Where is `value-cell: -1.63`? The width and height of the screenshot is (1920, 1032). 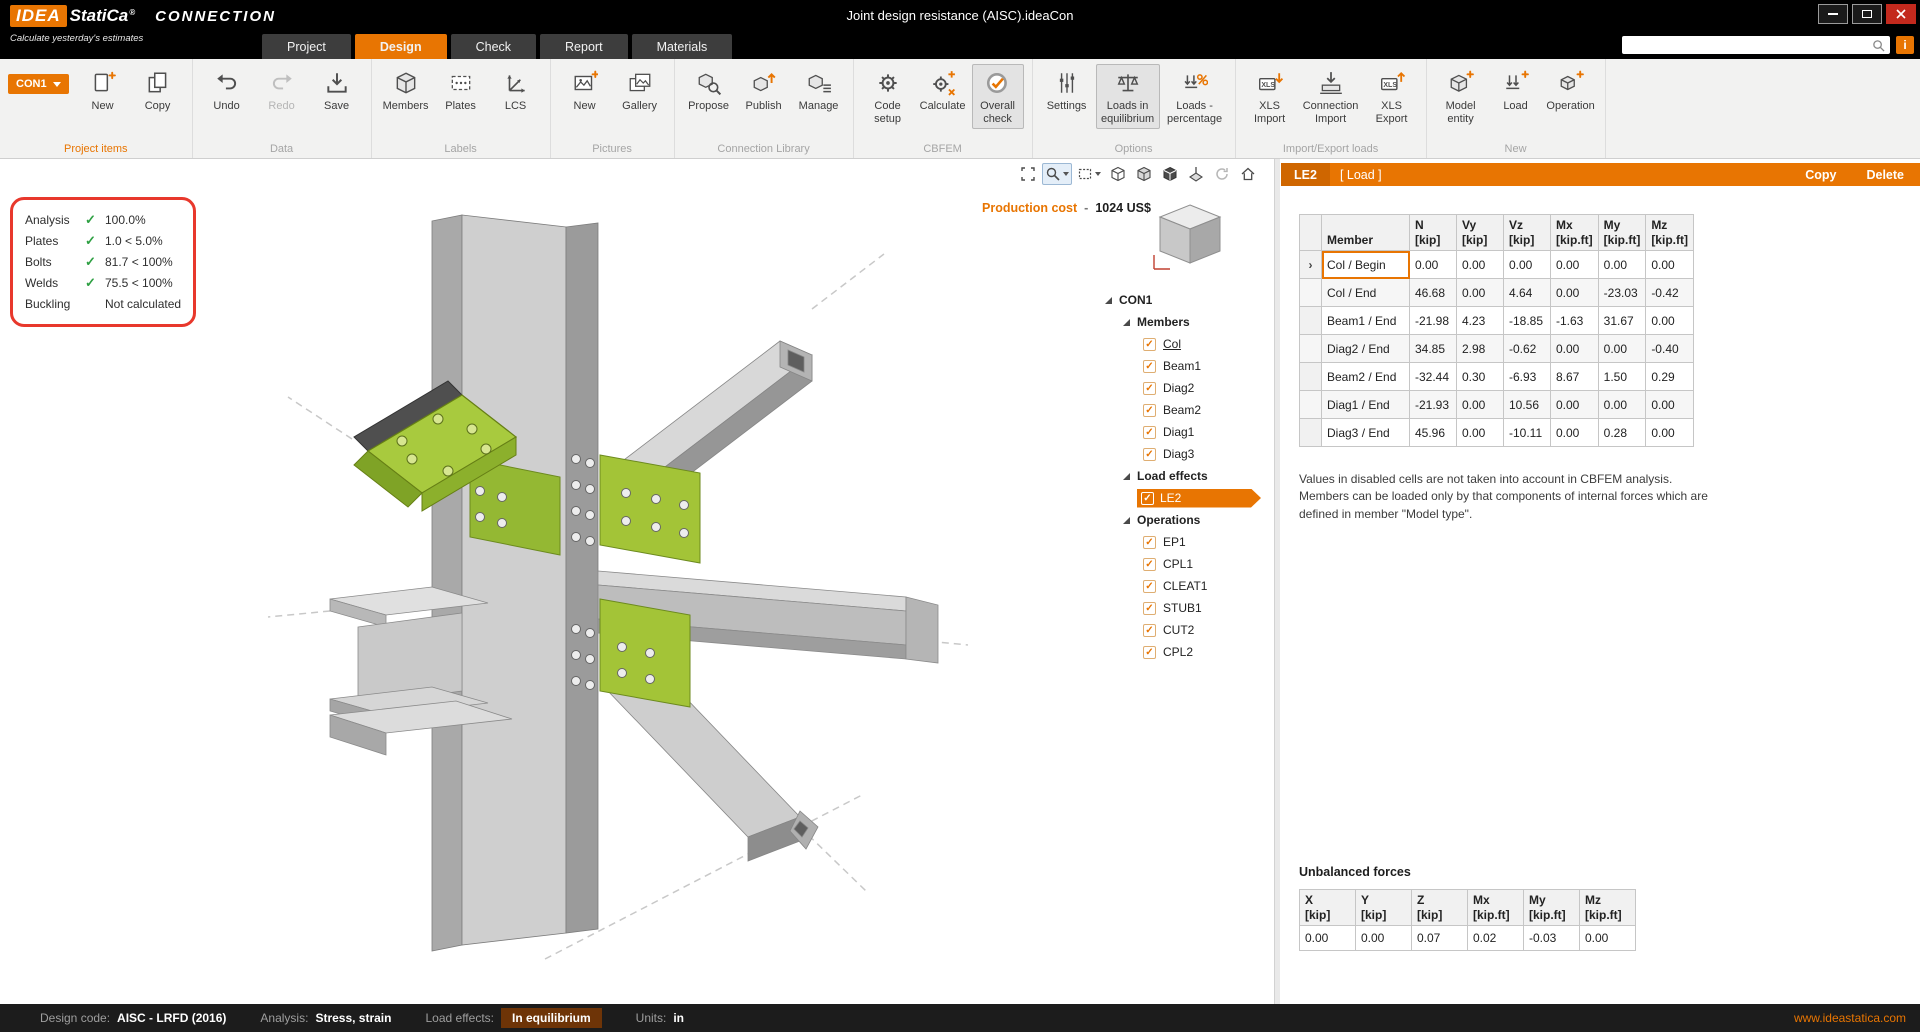 value-cell: -1.63 is located at coordinates (1574, 320).